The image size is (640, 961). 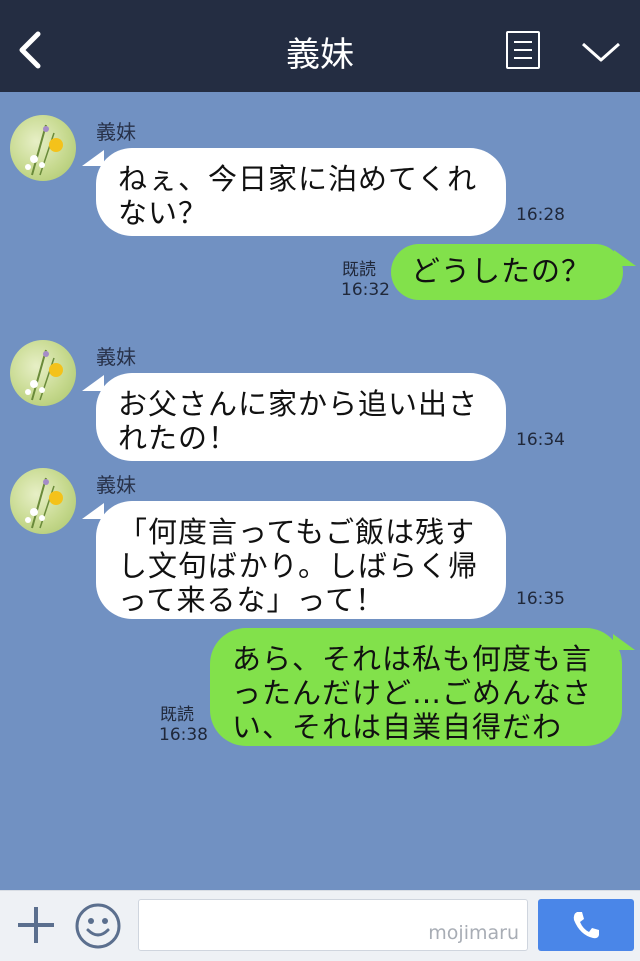 What do you see at coordinates (183, 735) in the screenshot?
I see `message-time: 16:38` at bounding box center [183, 735].